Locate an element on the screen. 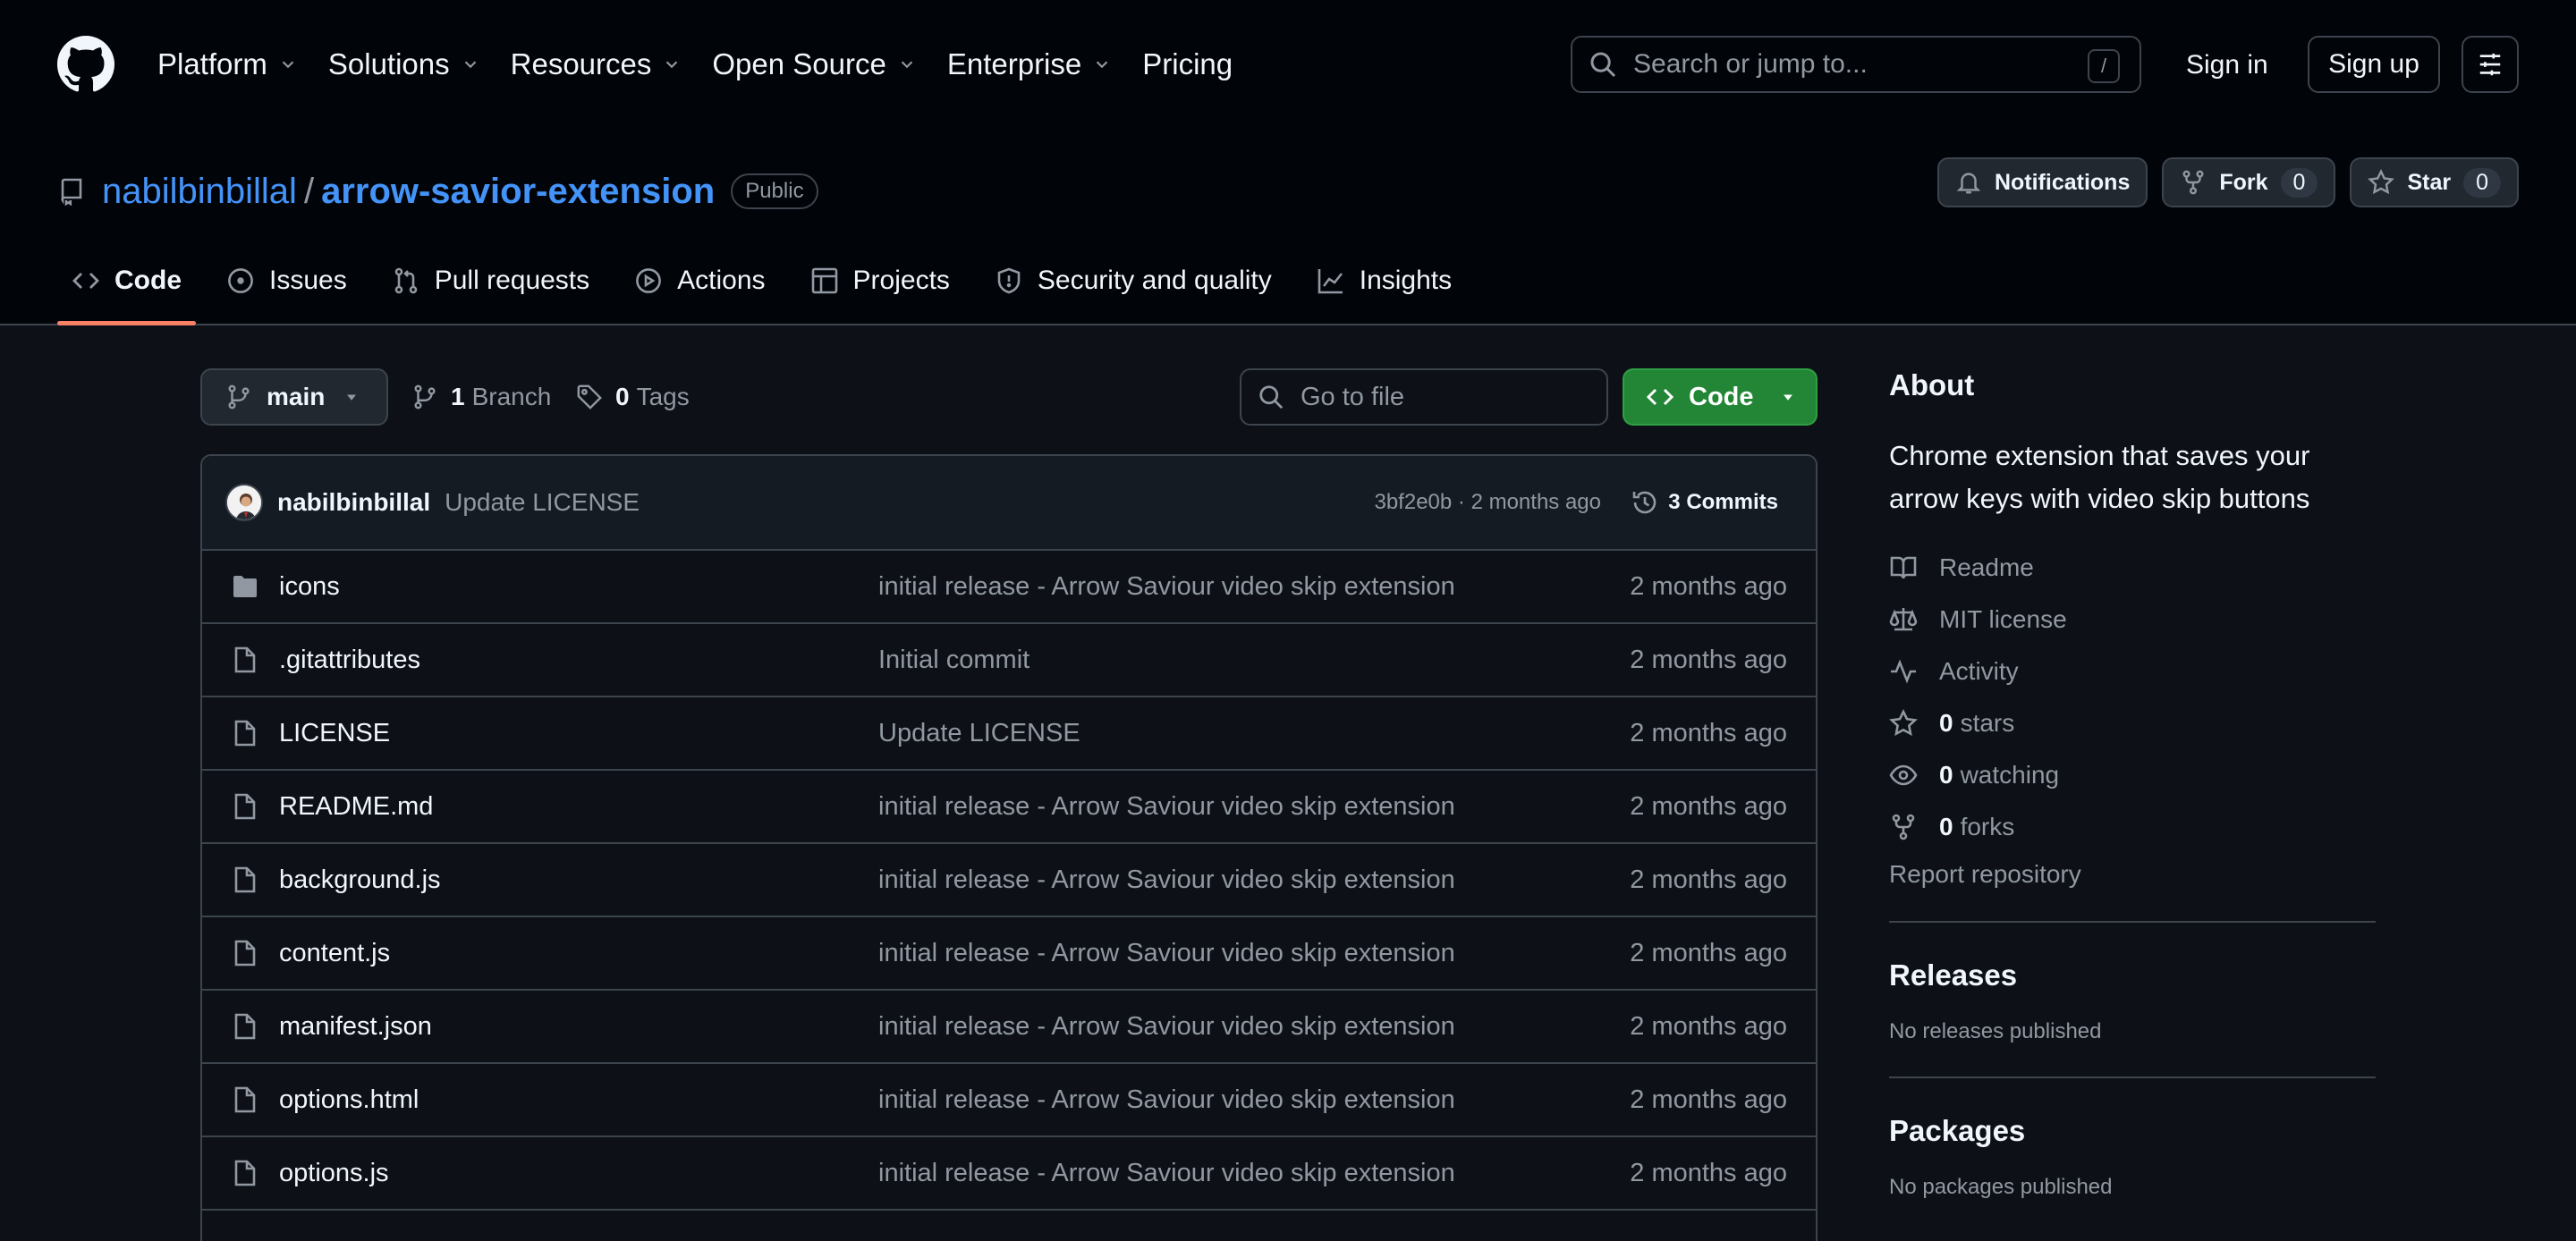 This screenshot has width=2576, height=1241. file-name-link: .gitattributes is located at coordinates (578, 660).